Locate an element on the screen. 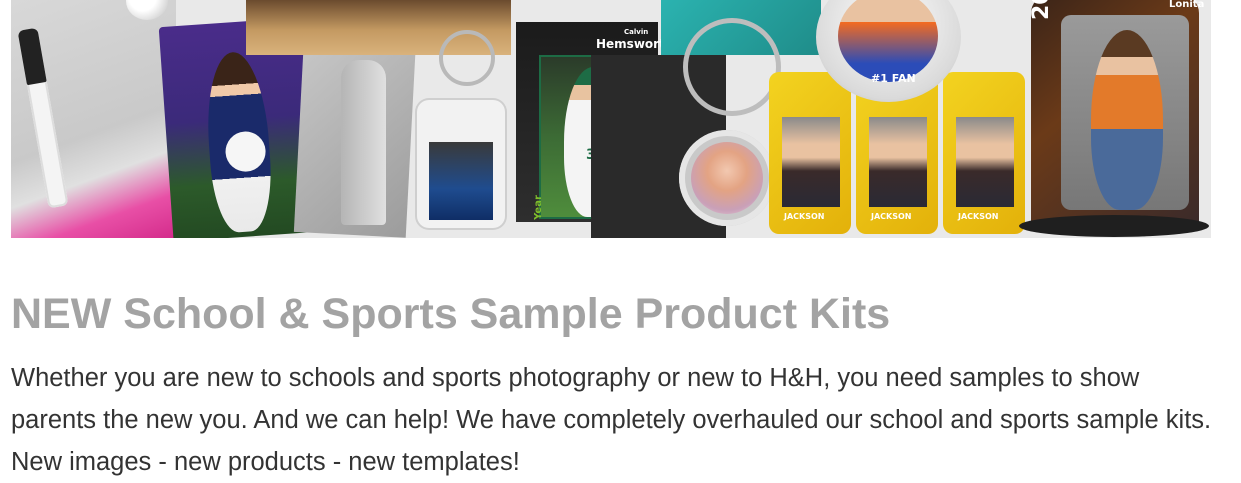 The image size is (1241, 483). page-title: NEW School & Sports Sample Product Kits is located at coordinates (451, 314).